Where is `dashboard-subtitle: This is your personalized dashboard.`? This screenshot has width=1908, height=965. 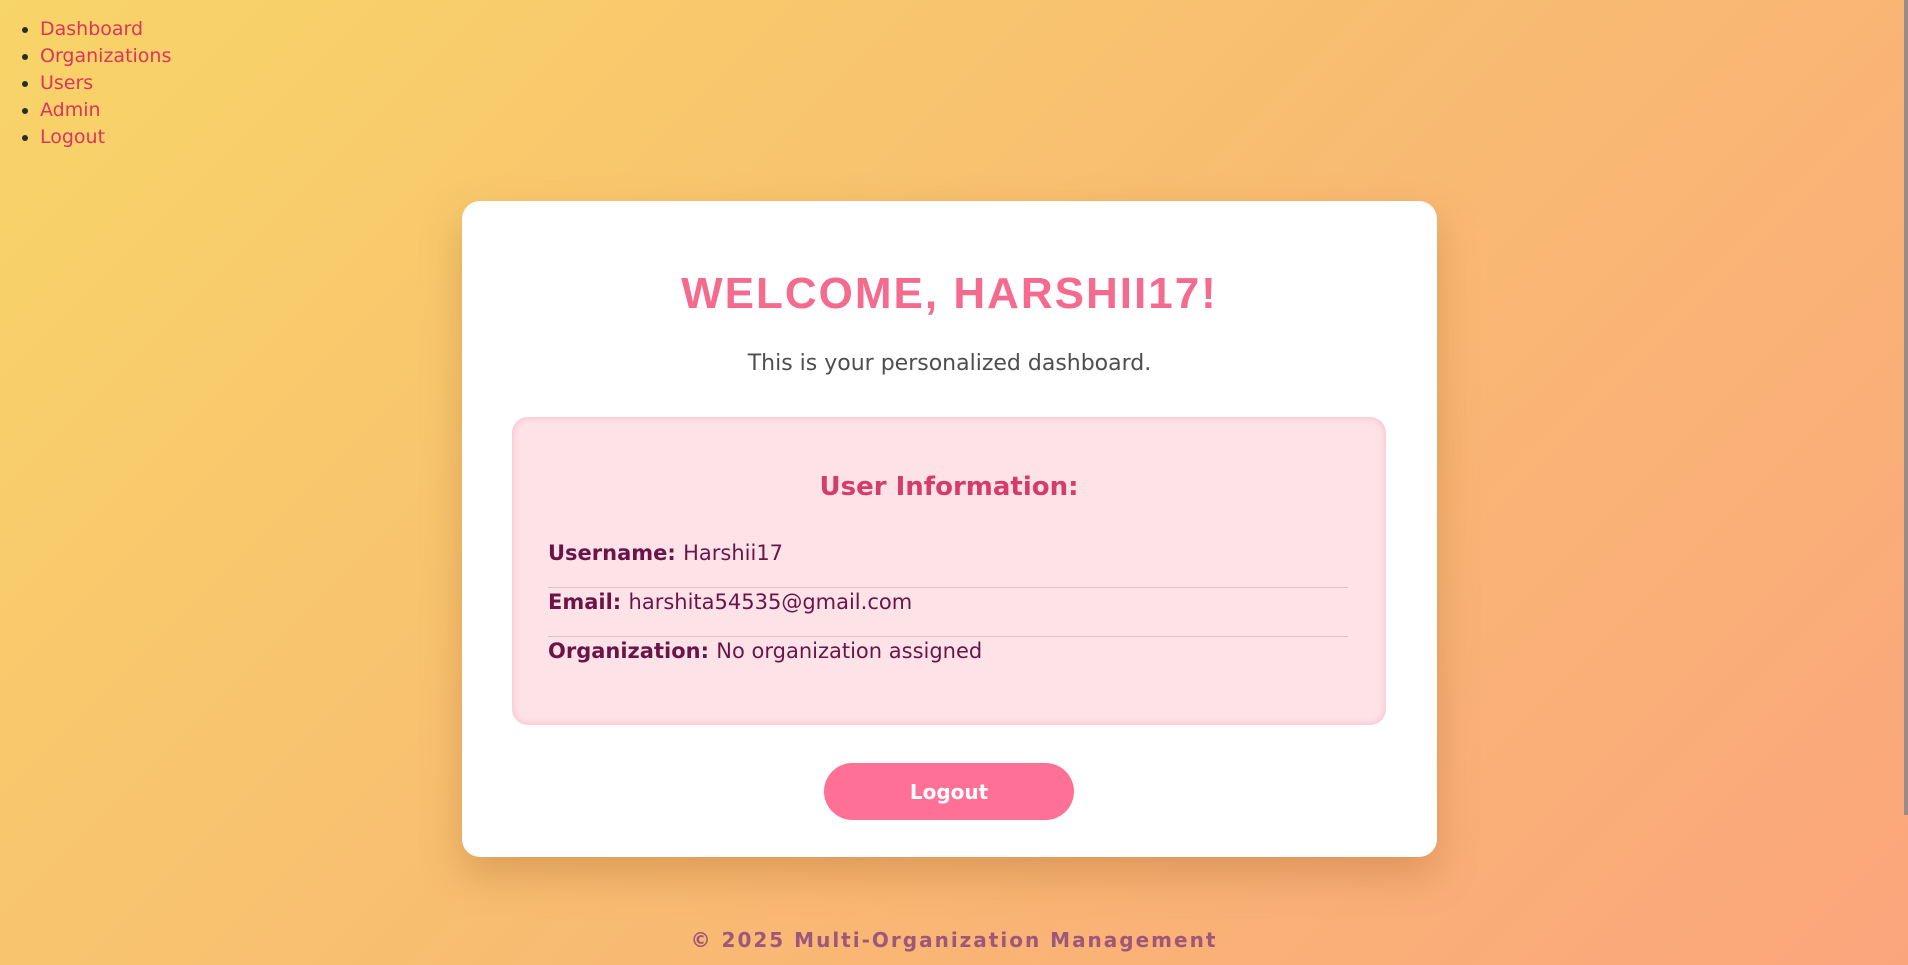 dashboard-subtitle: This is your personalized dashboard. is located at coordinates (949, 363).